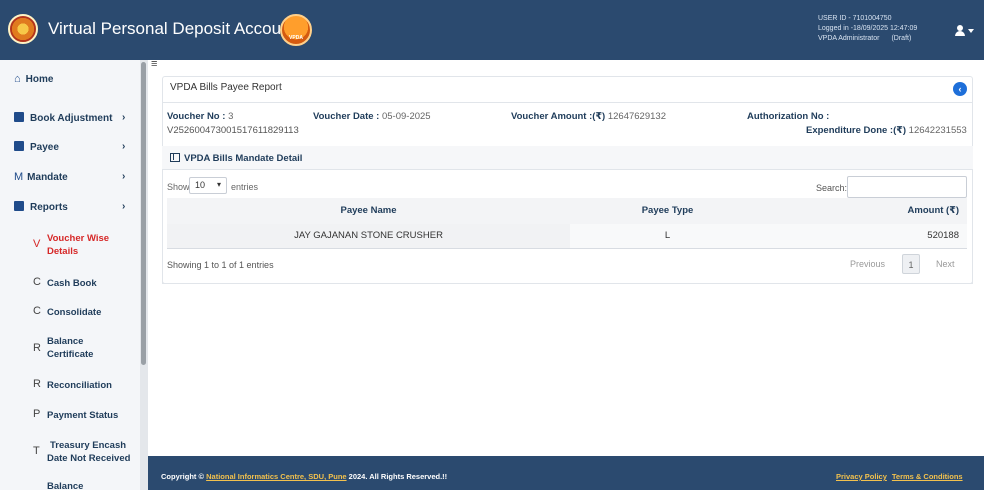 This screenshot has width=984, height=490. I want to click on home-icon: ⌂, so click(17, 79).